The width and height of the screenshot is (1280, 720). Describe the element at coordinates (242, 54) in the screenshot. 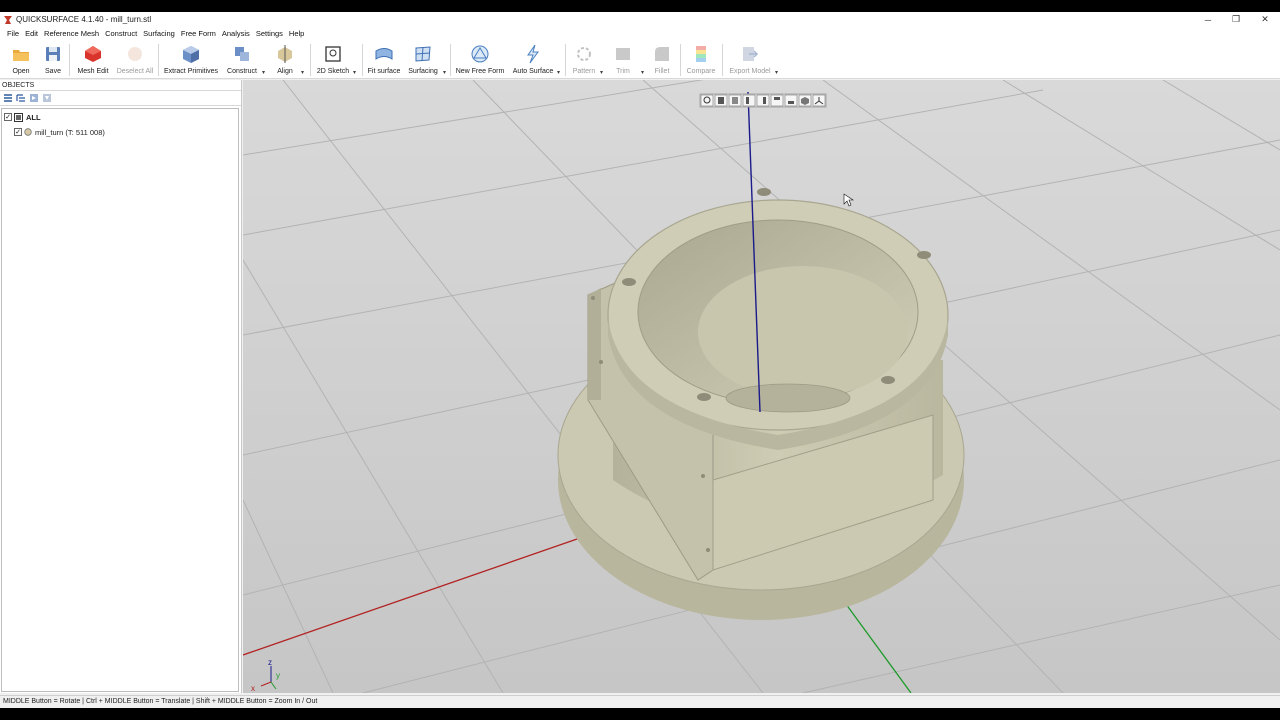

I see `construct-icon` at that location.